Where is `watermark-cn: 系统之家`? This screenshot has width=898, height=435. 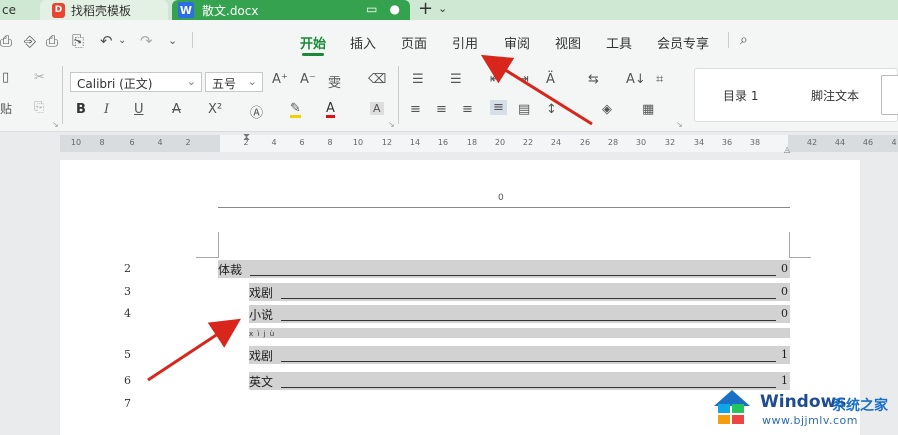
watermark-cn: 系统之家 is located at coordinates (860, 406).